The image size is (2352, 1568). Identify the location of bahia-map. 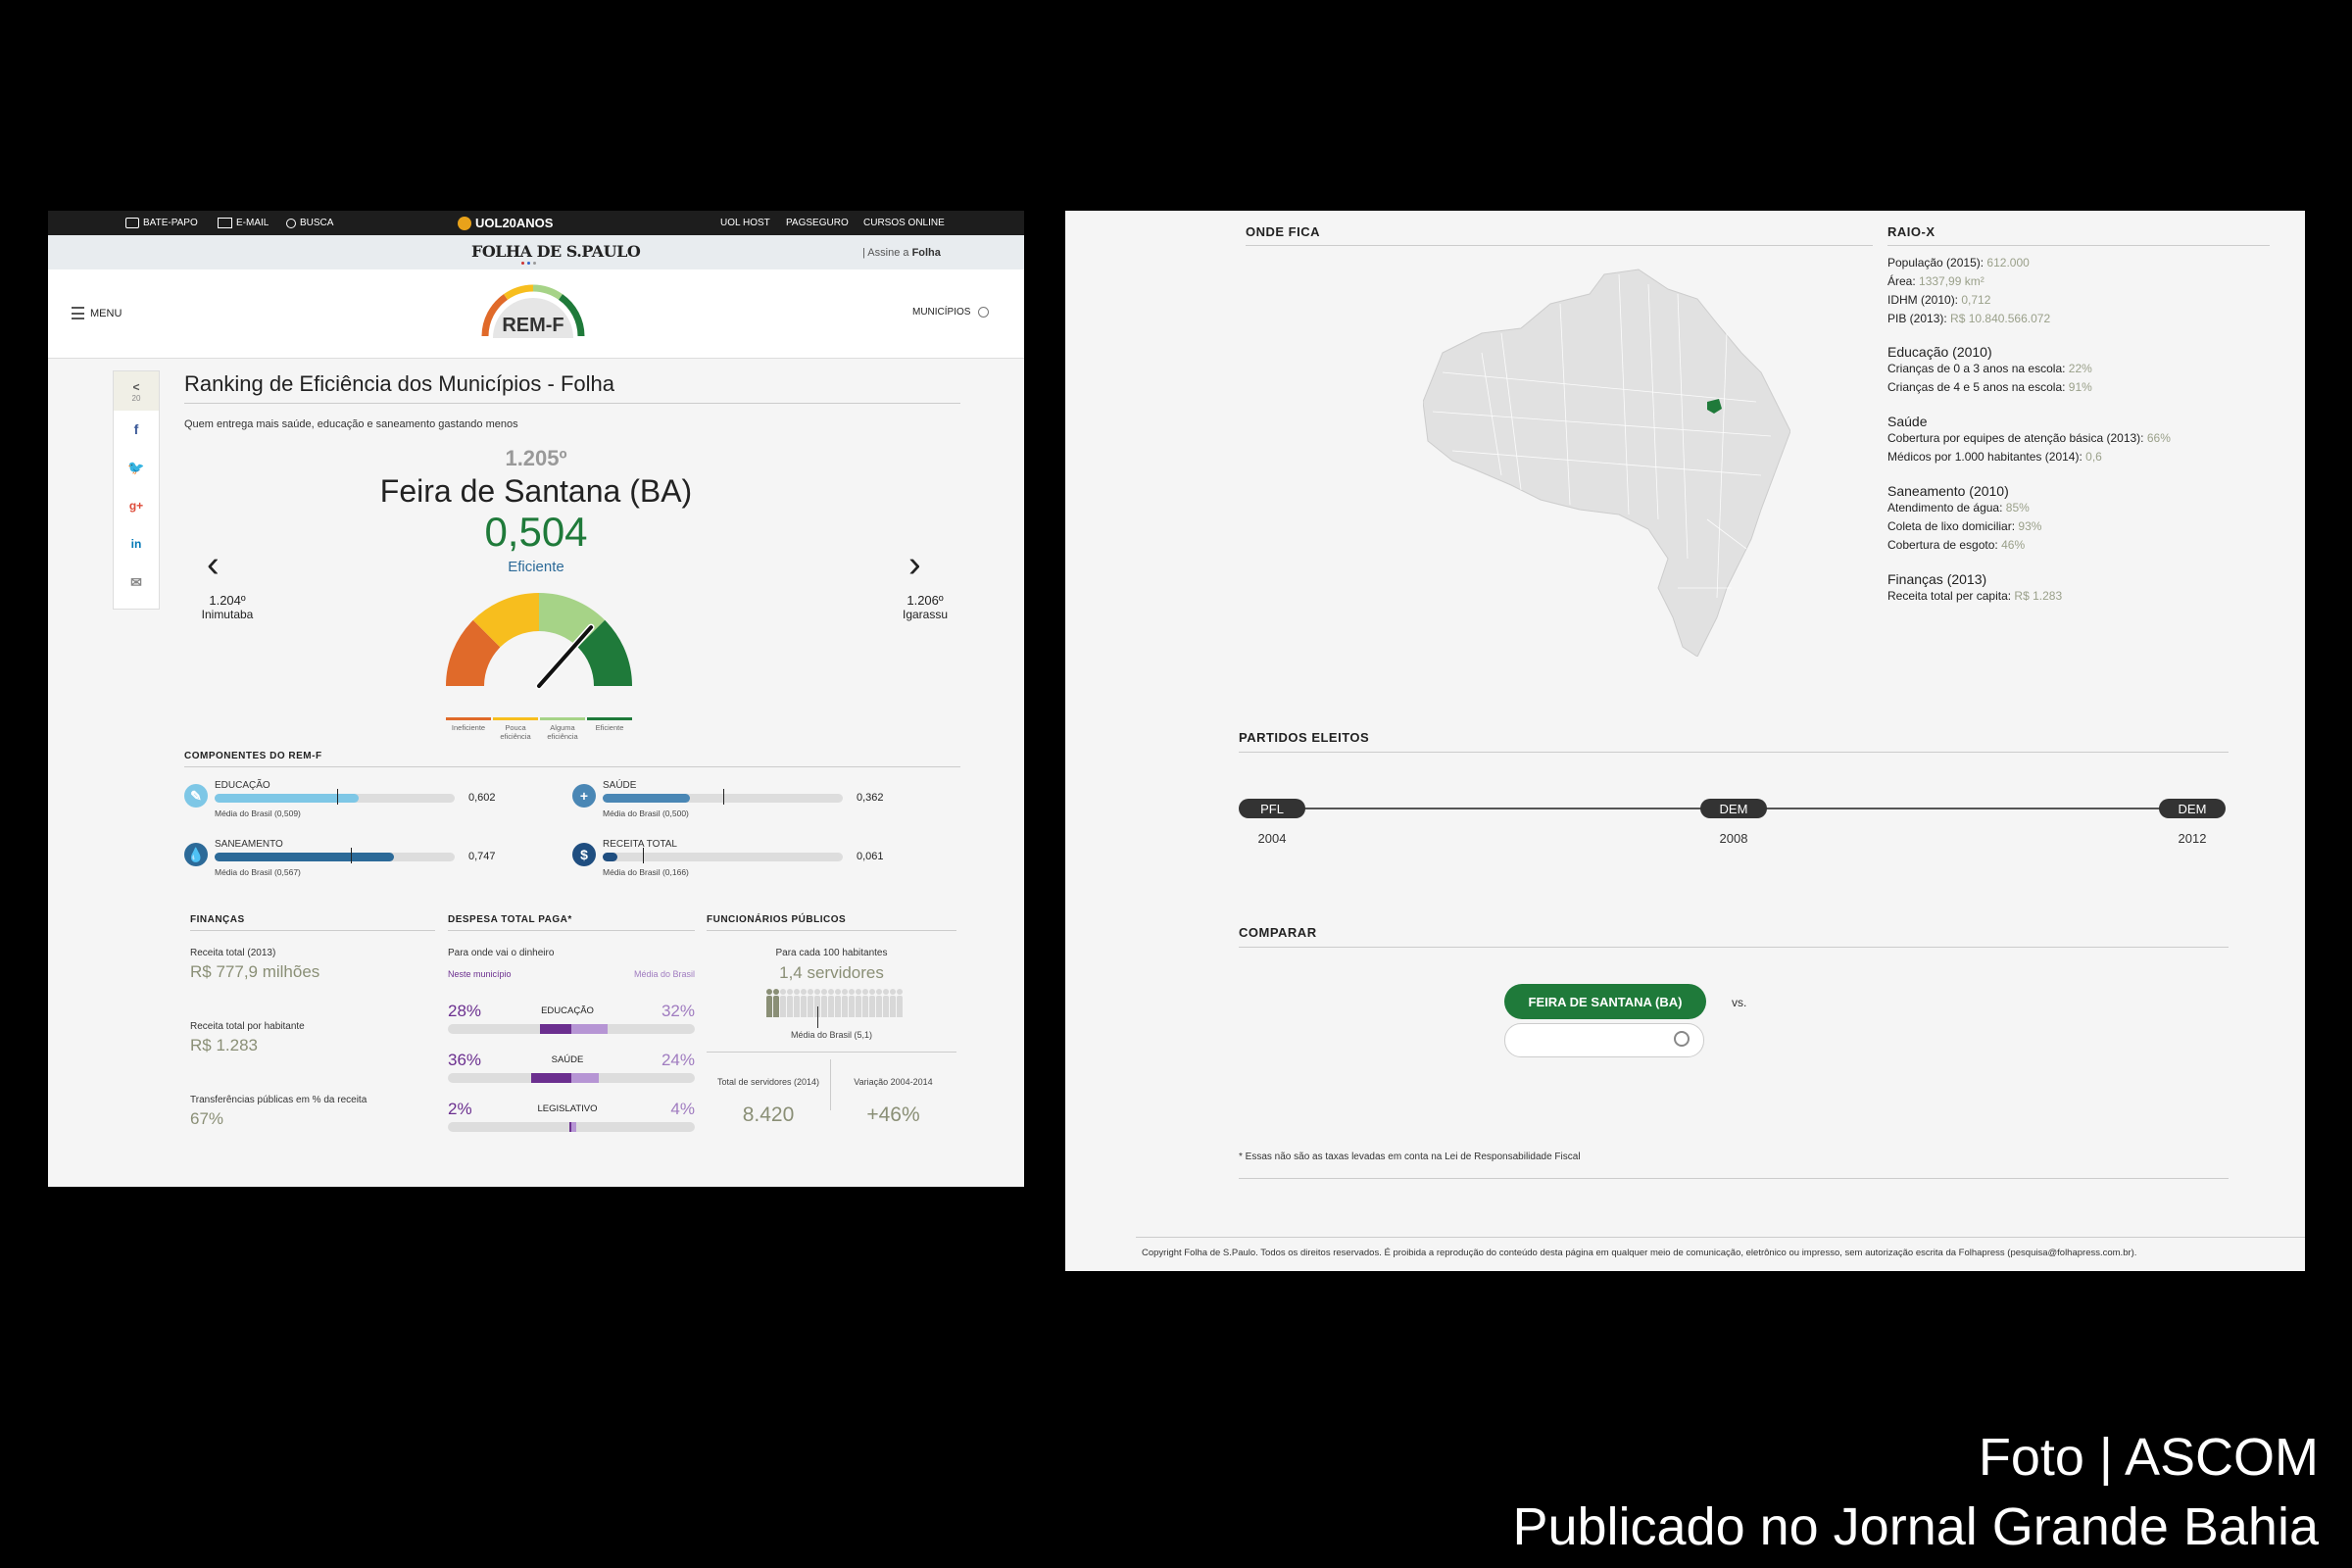
(1606, 463).